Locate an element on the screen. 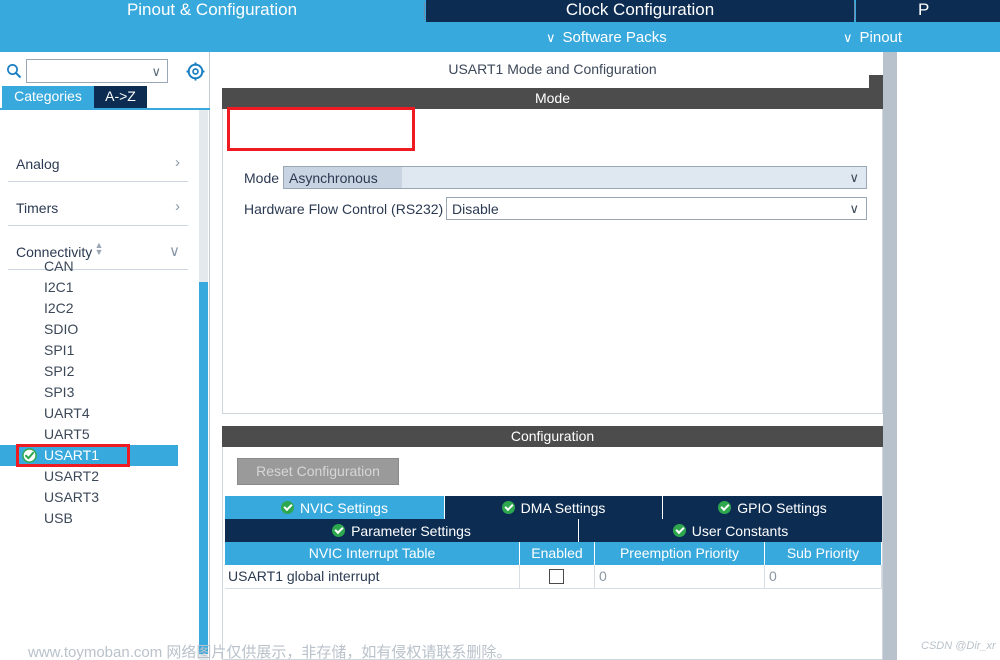 This screenshot has width=1000, height=660. sidebar-item-label: CAN is located at coordinates (59, 266).